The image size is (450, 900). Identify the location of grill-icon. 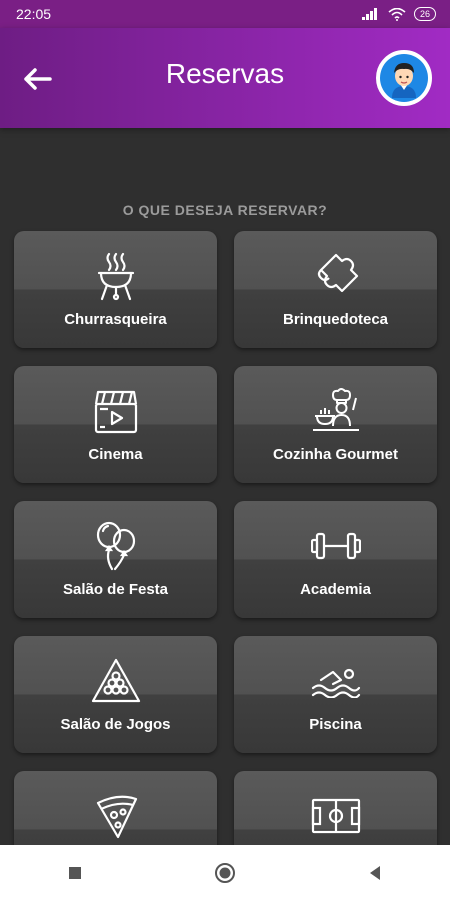
(115, 276).